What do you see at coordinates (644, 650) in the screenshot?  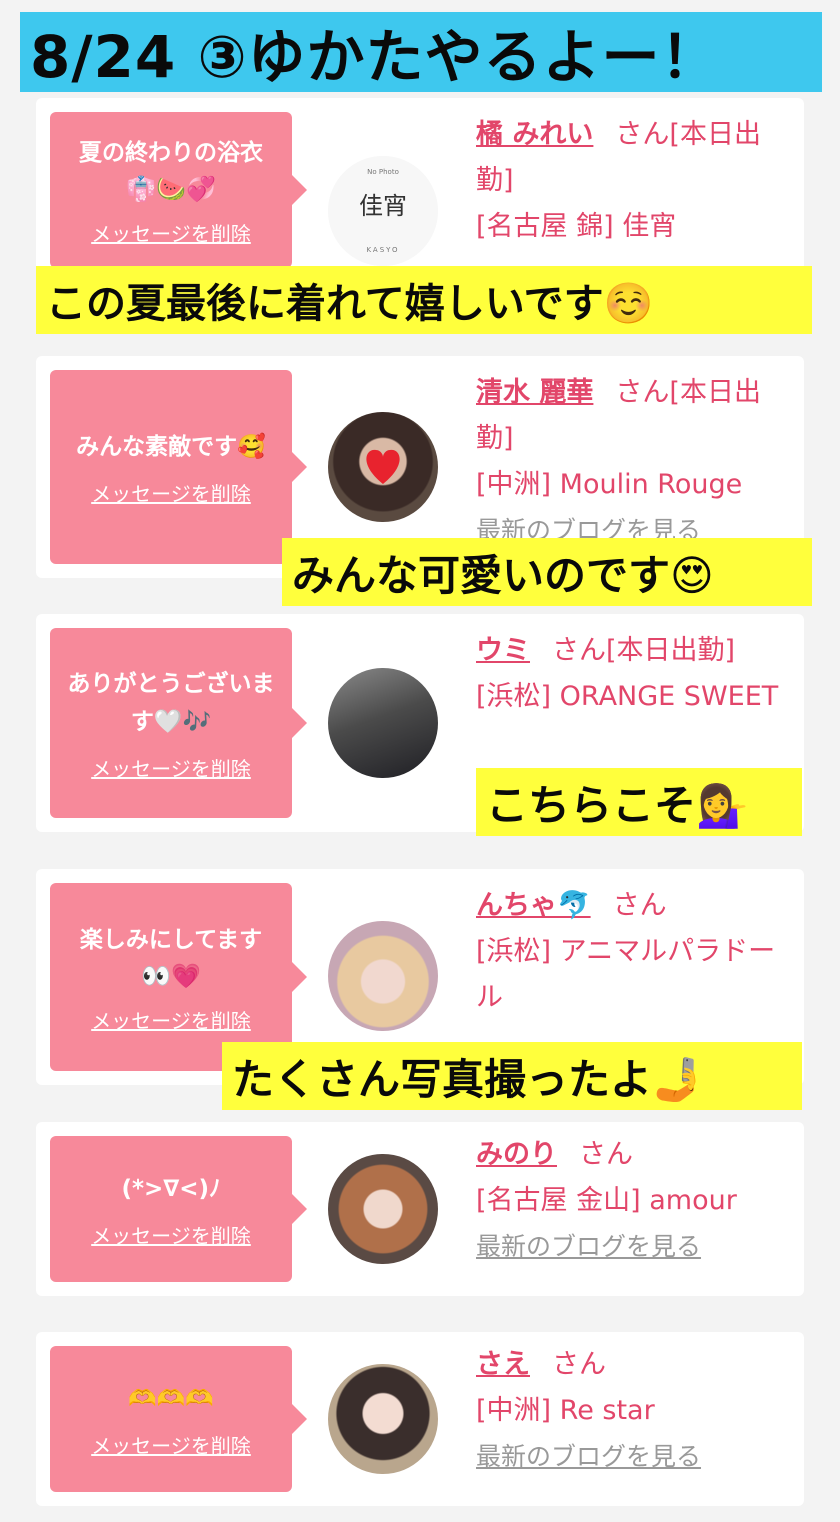 I see `profile-suffix: さん[本日出勤]` at bounding box center [644, 650].